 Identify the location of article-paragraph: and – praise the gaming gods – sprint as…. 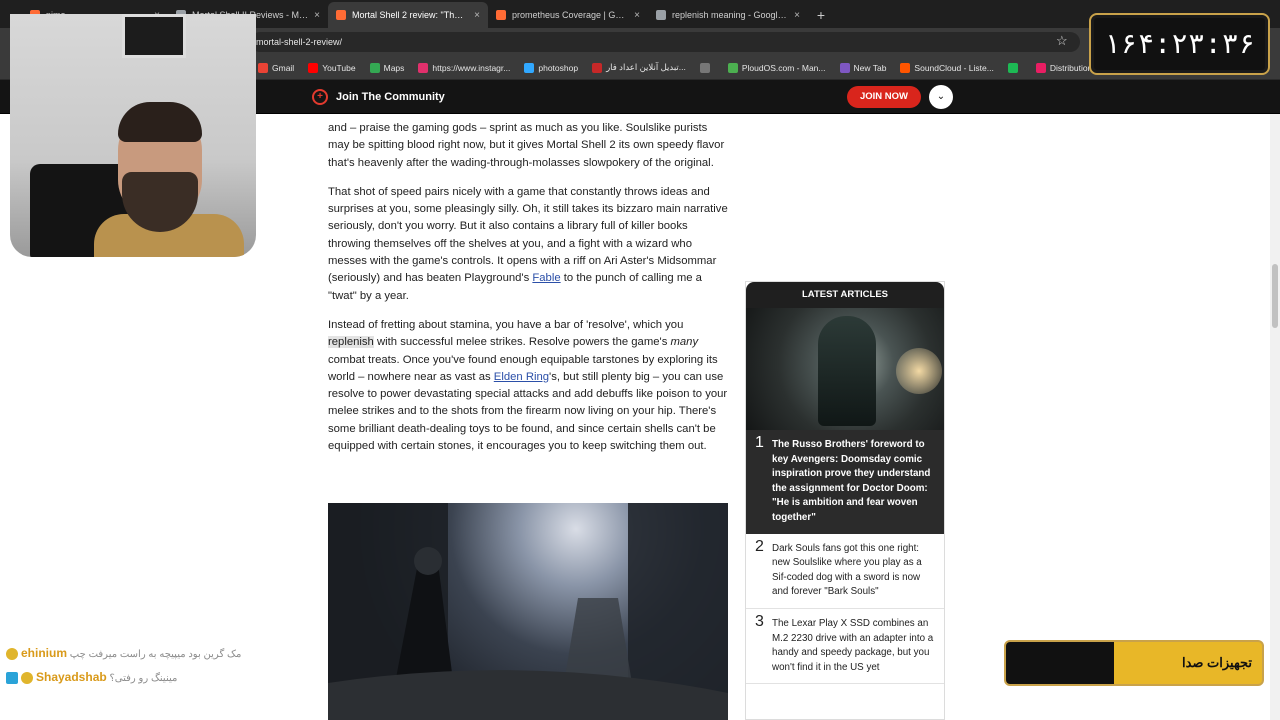
(528, 146).